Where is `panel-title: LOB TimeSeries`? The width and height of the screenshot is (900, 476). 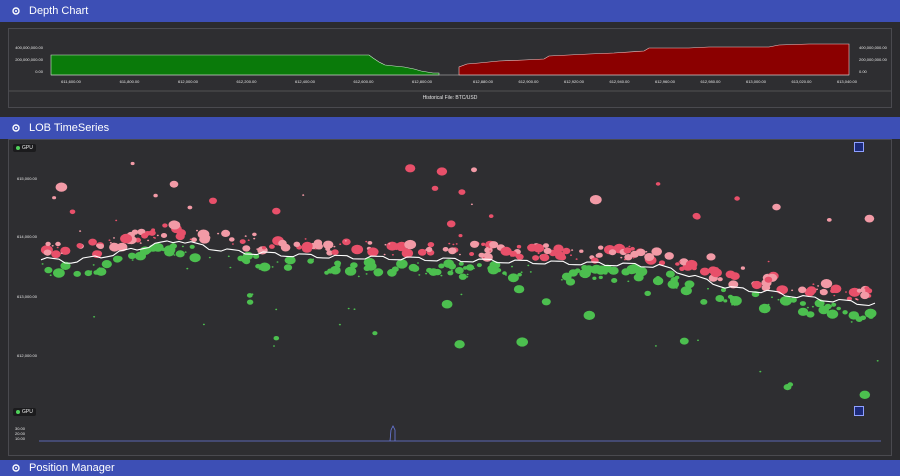
panel-title: LOB TimeSeries is located at coordinates (69, 128).